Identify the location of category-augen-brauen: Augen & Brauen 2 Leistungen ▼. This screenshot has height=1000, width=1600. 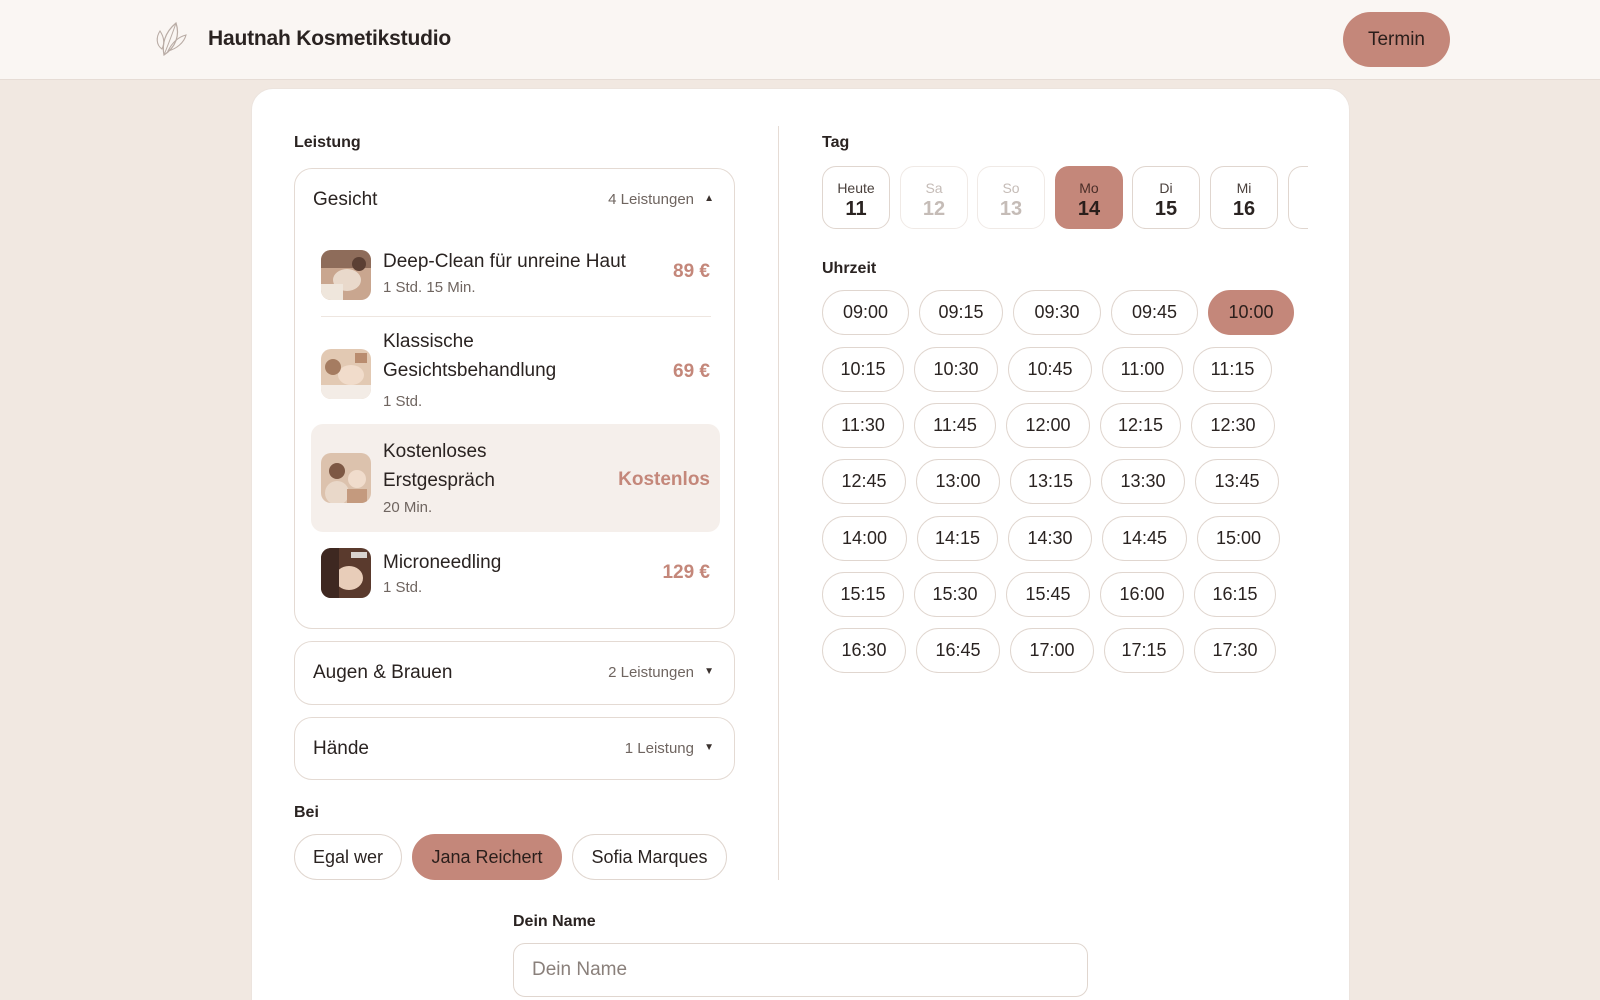
(514, 673).